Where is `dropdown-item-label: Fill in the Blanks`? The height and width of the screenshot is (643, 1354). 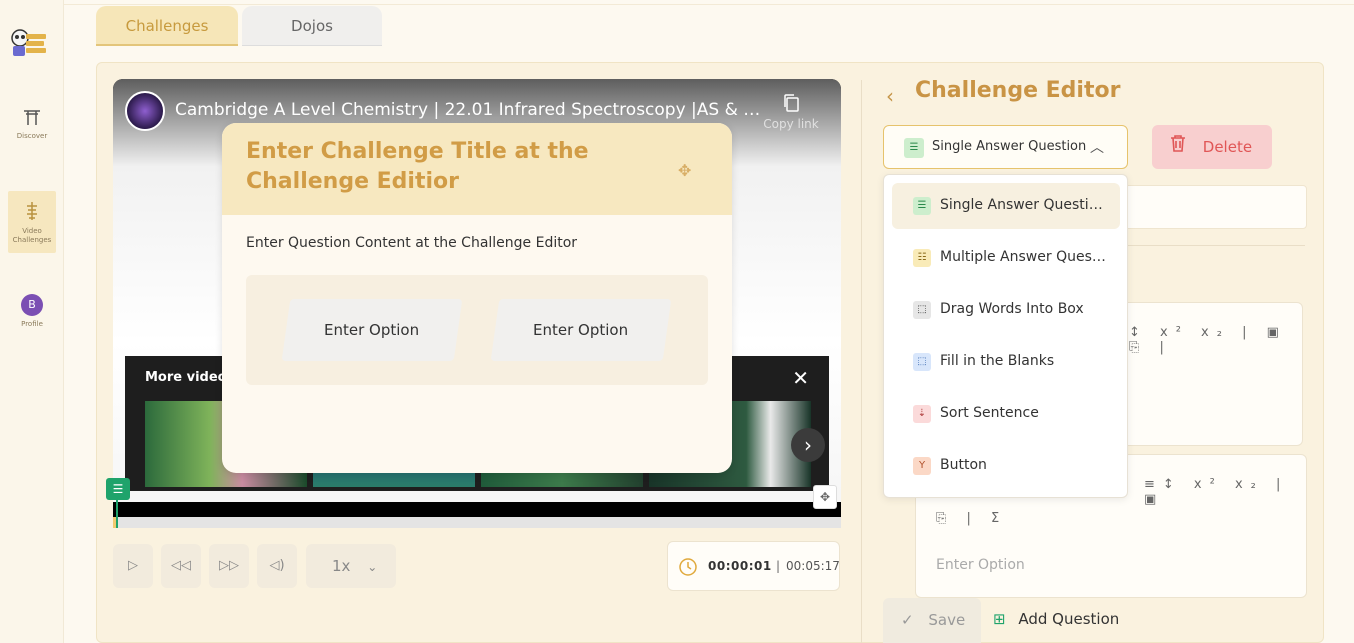
dropdown-item-label: Fill in the Blanks is located at coordinates (997, 361).